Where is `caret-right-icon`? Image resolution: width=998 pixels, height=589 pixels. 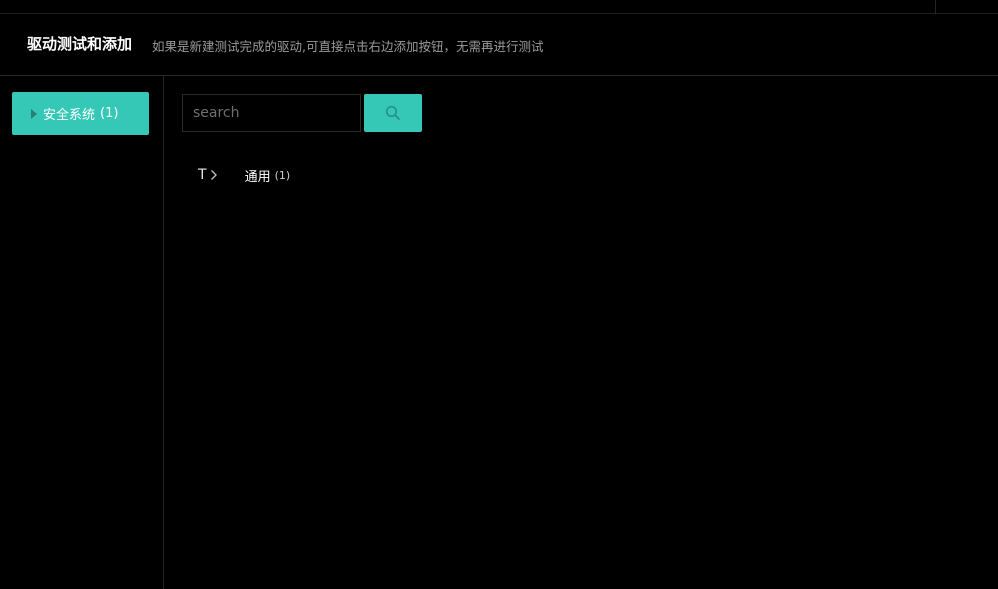
caret-right-icon is located at coordinates (34, 113).